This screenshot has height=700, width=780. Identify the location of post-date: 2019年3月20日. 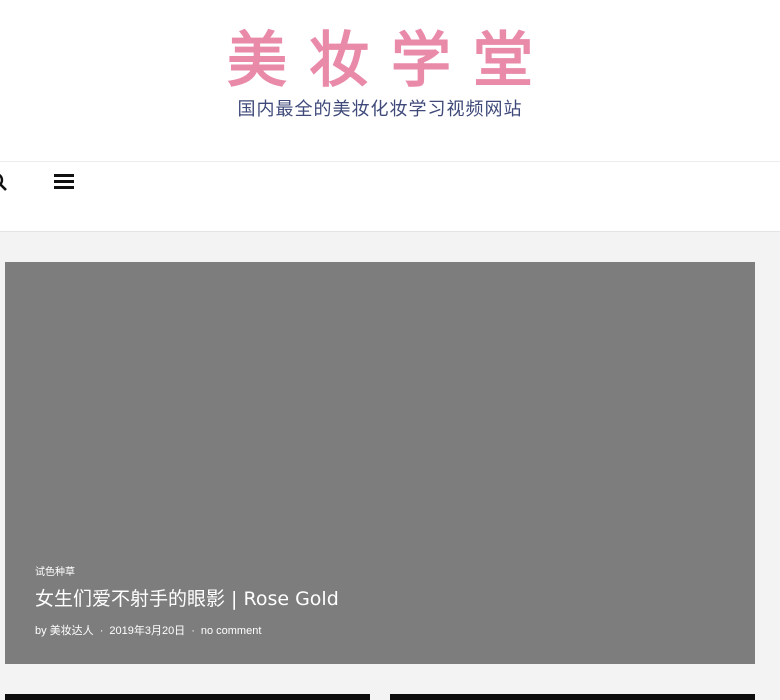
(147, 631).